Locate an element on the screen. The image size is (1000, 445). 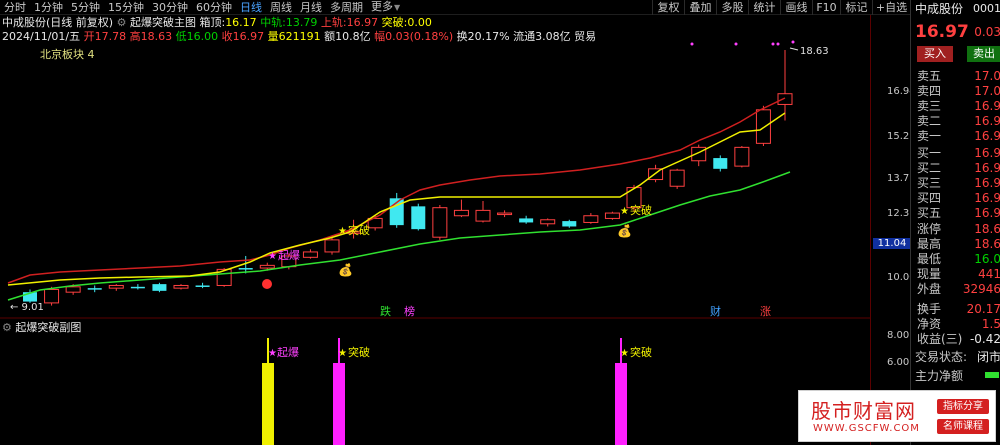
bid-row: 买二 16.9 is located at coordinates (955, 168).